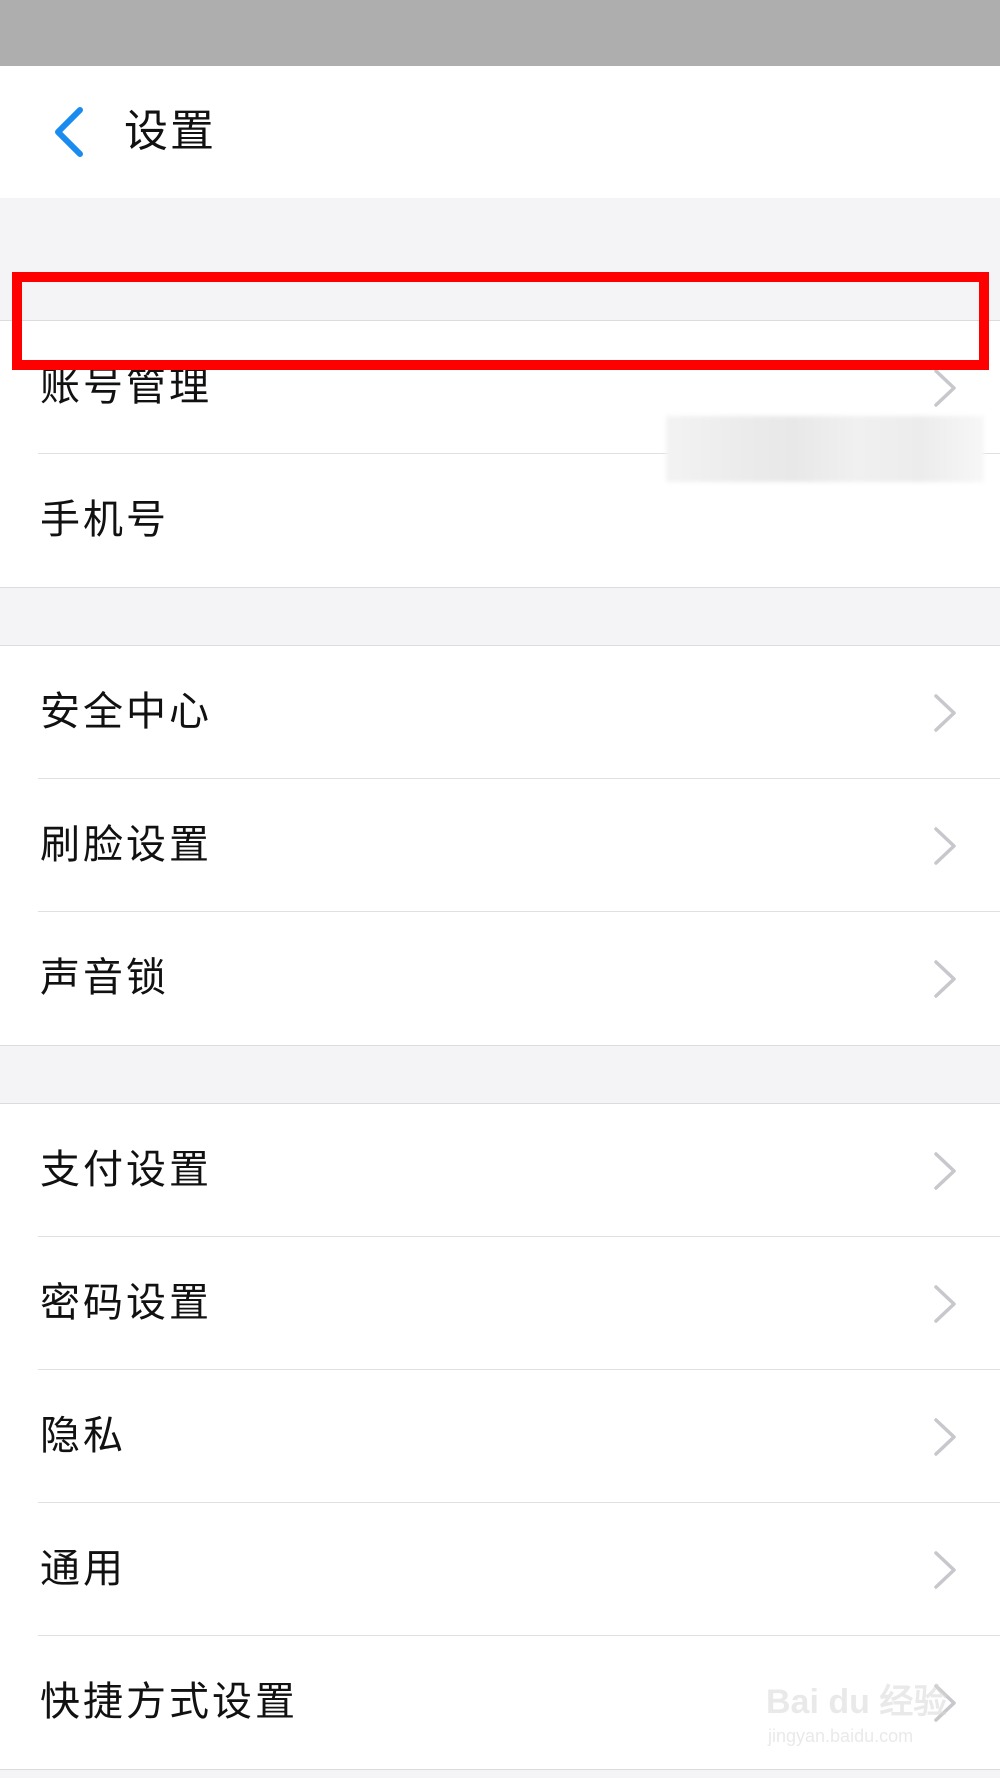  Describe the element at coordinates (104, 520) in the screenshot. I see `settings-item-label: 手机号` at that location.